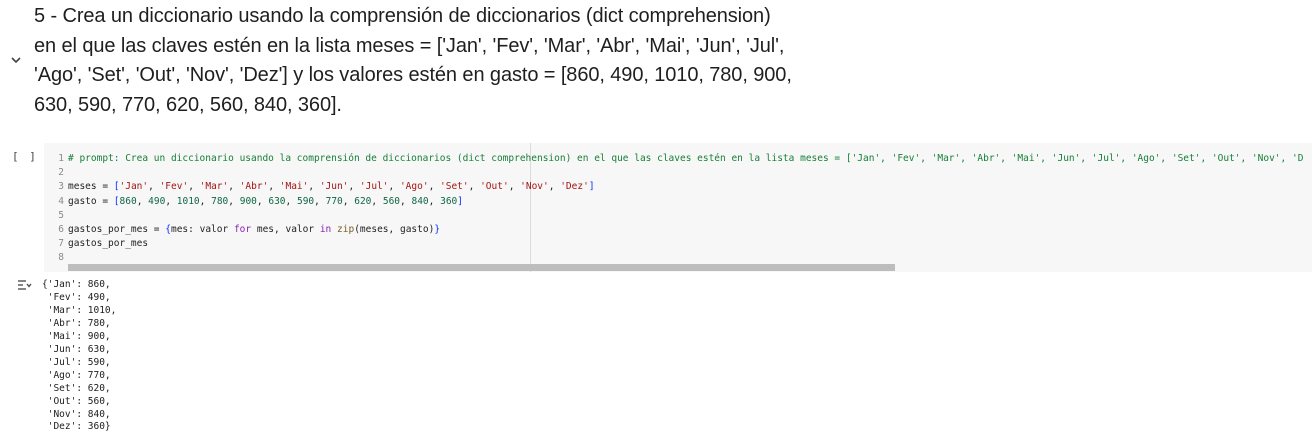  I want to click on meses-item: 'Set', so click(454, 187).